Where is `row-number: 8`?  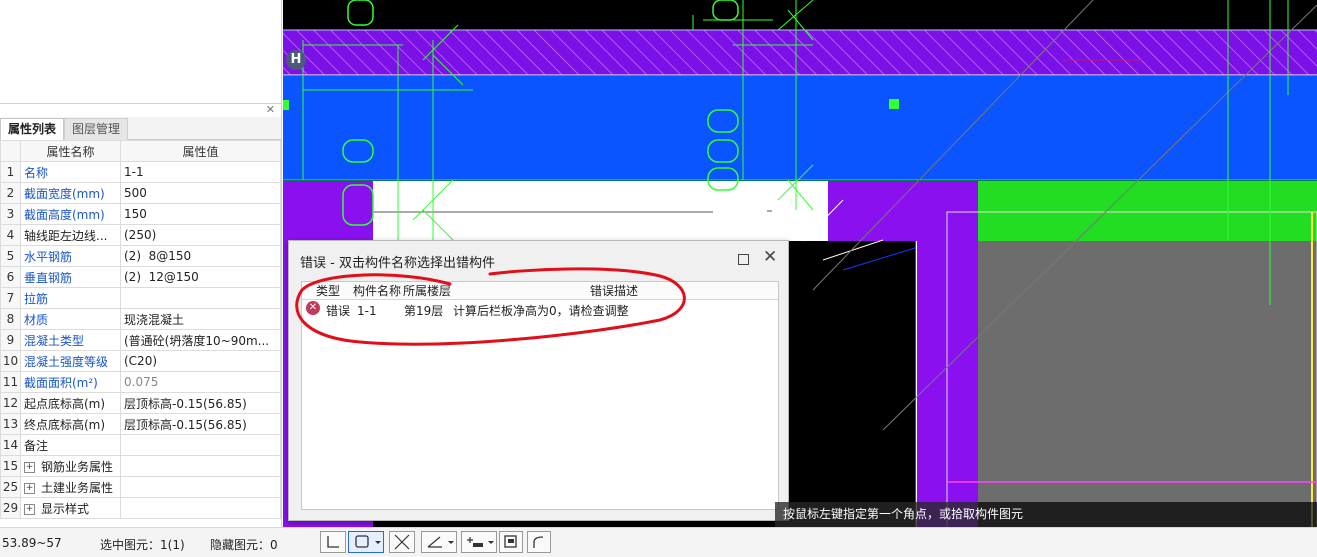
row-number: 8 is located at coordinates (10, 319).